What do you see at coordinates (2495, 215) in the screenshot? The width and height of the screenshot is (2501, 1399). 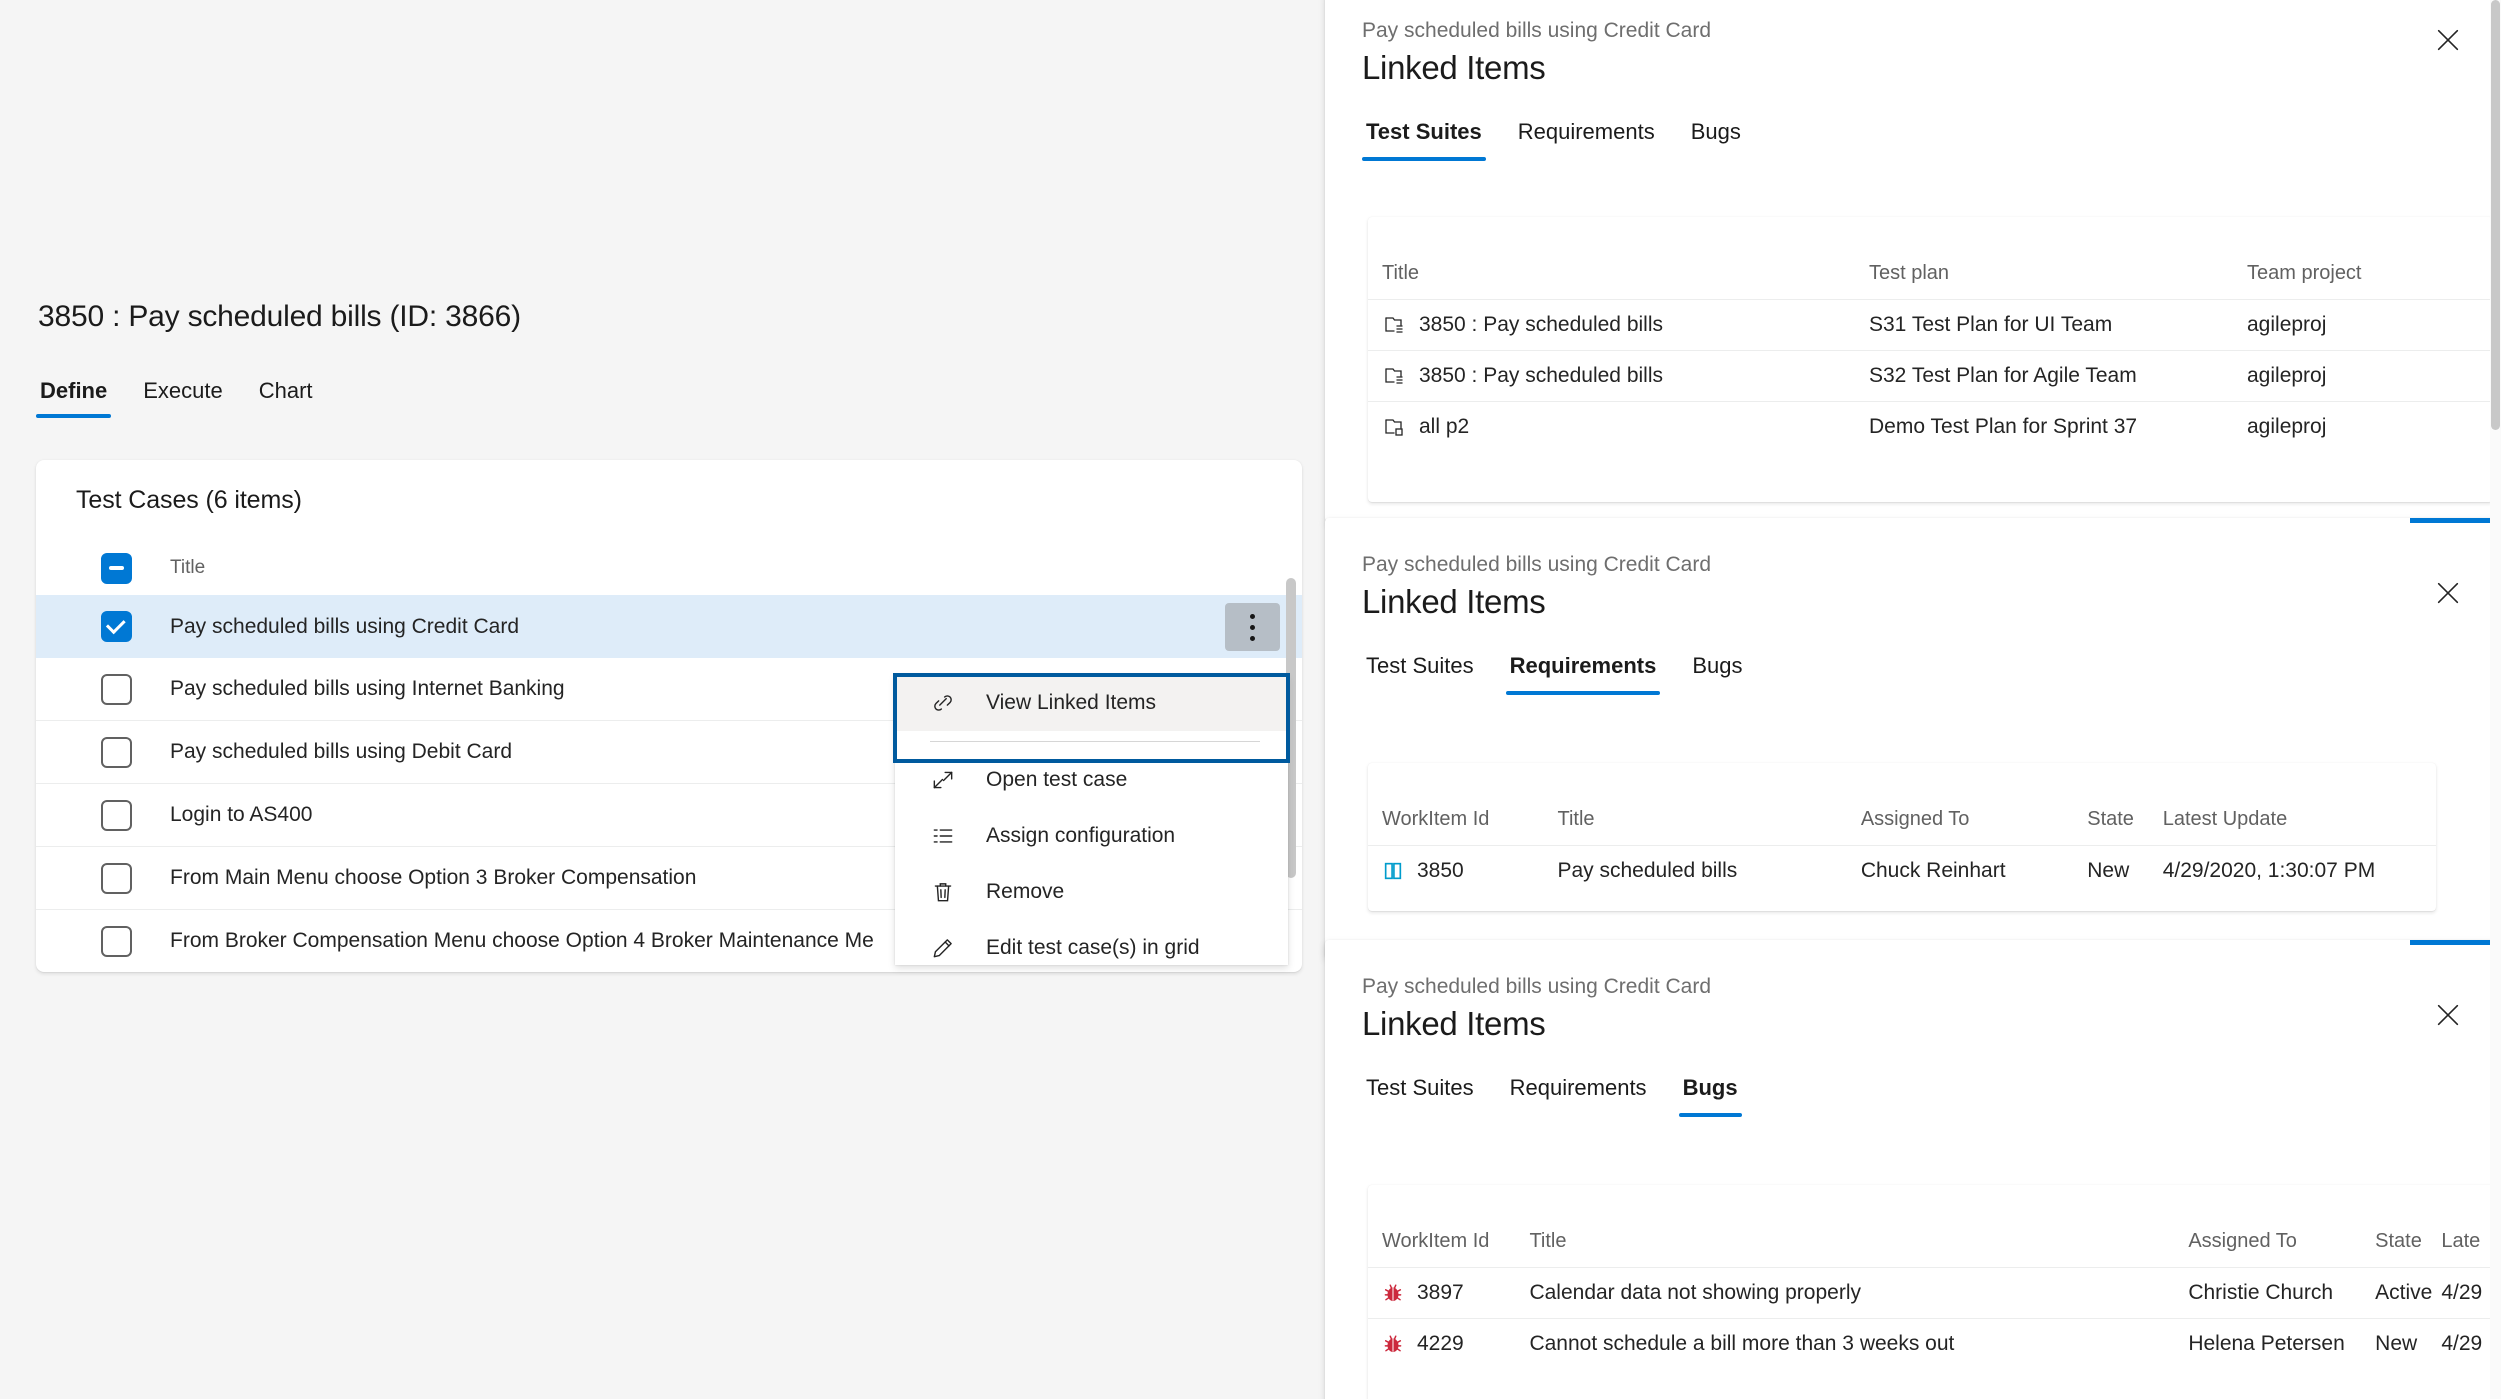 I see `scrollbar-thumb` at bounding box center [2495, 215].